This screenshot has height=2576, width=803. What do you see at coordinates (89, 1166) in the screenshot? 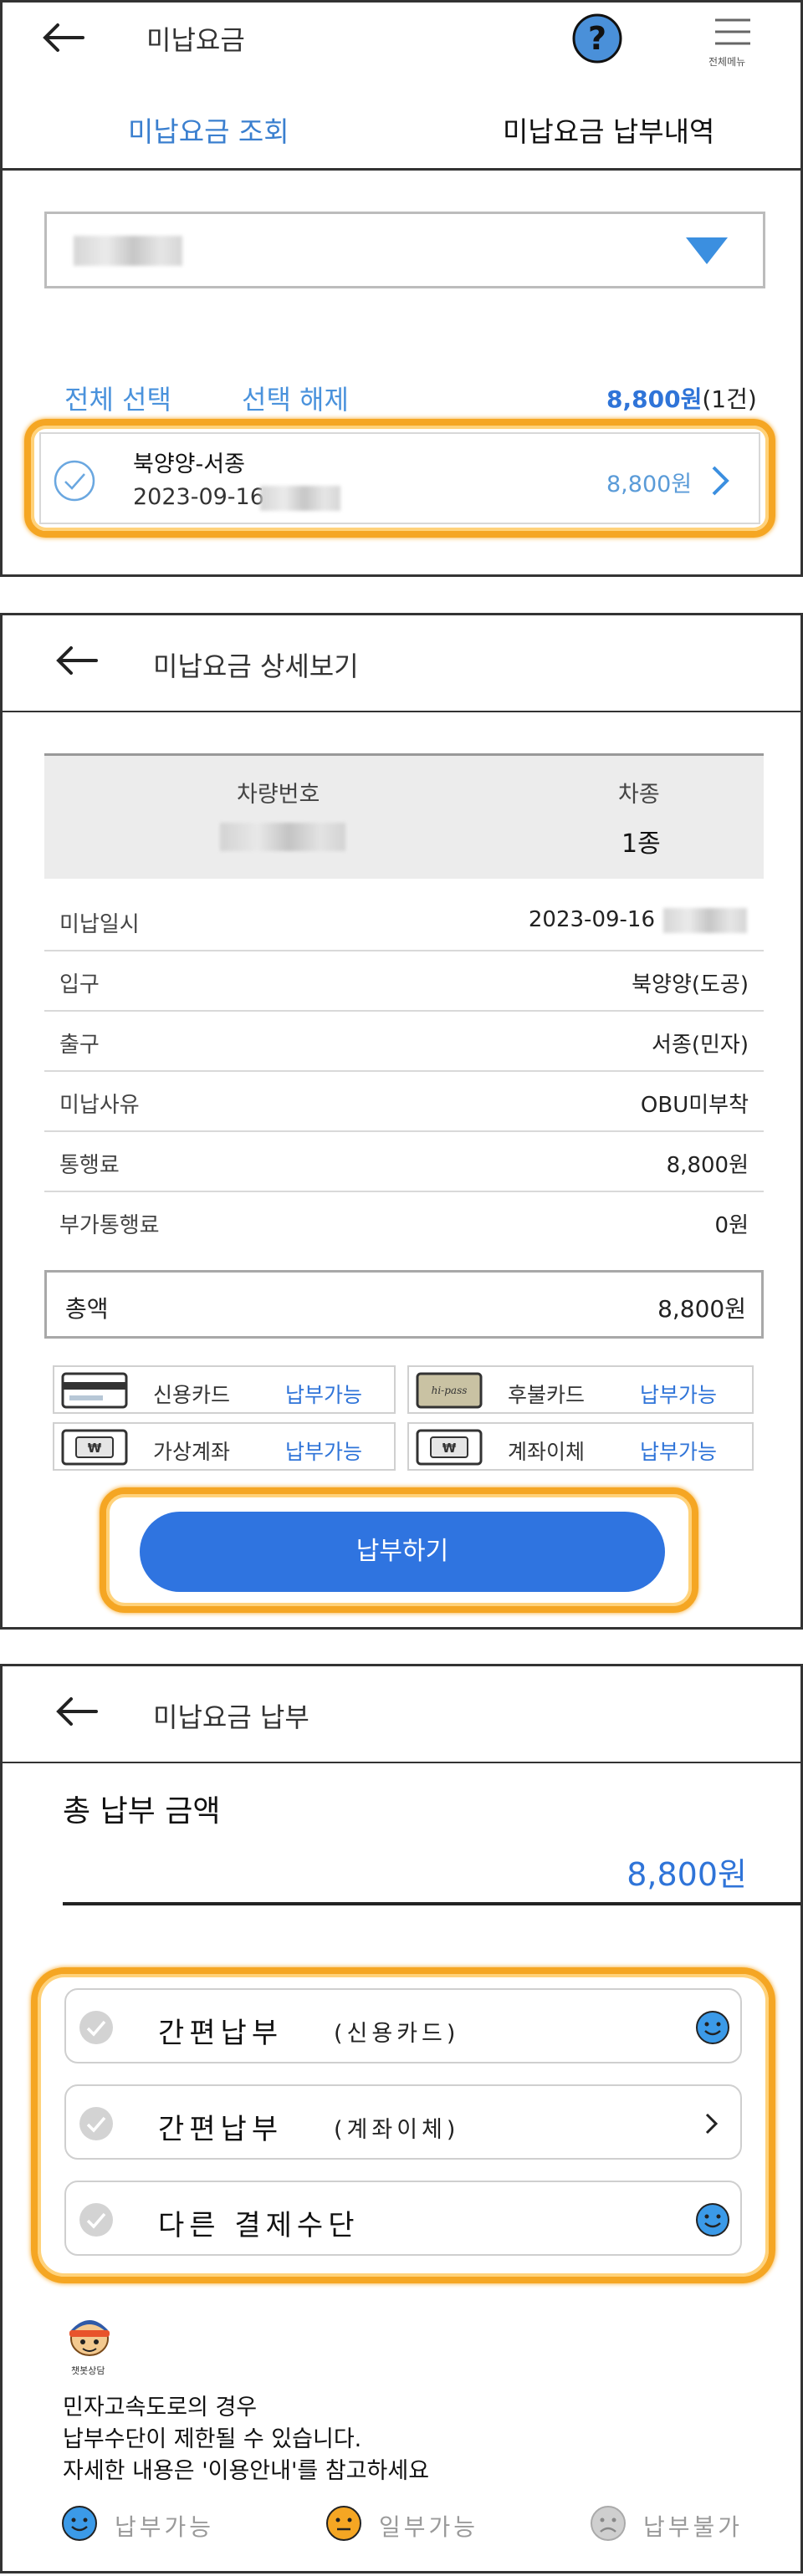
I see `row-label-toll: 통행료` at bounding box center [89, 1166].